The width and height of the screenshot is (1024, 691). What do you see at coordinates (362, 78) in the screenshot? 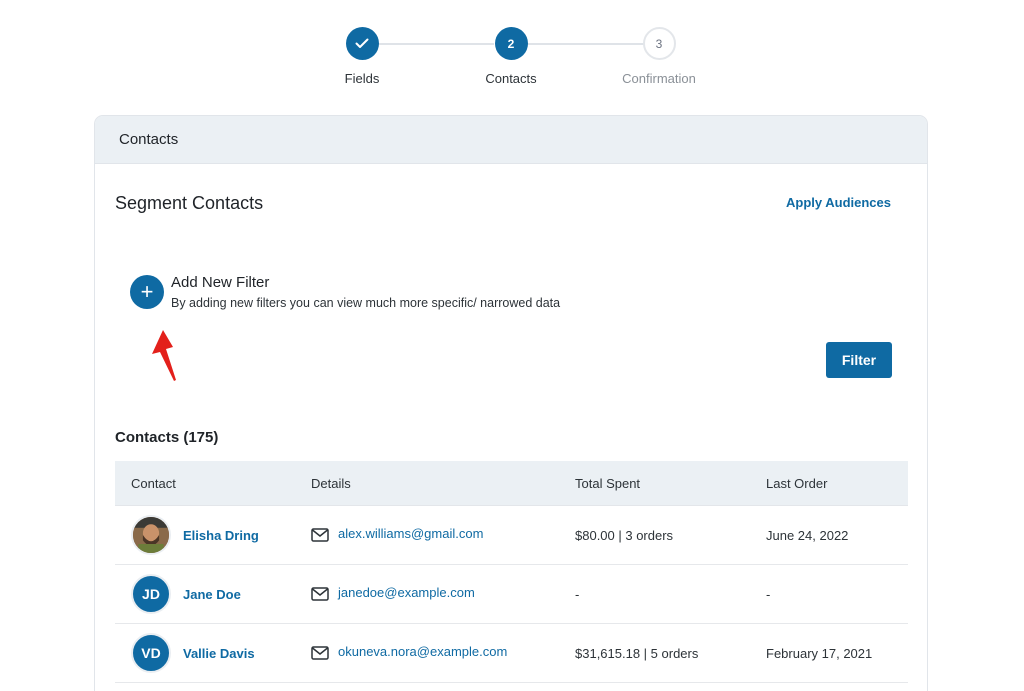
I see `step-label: Fields` at bounding box center [362, 78].